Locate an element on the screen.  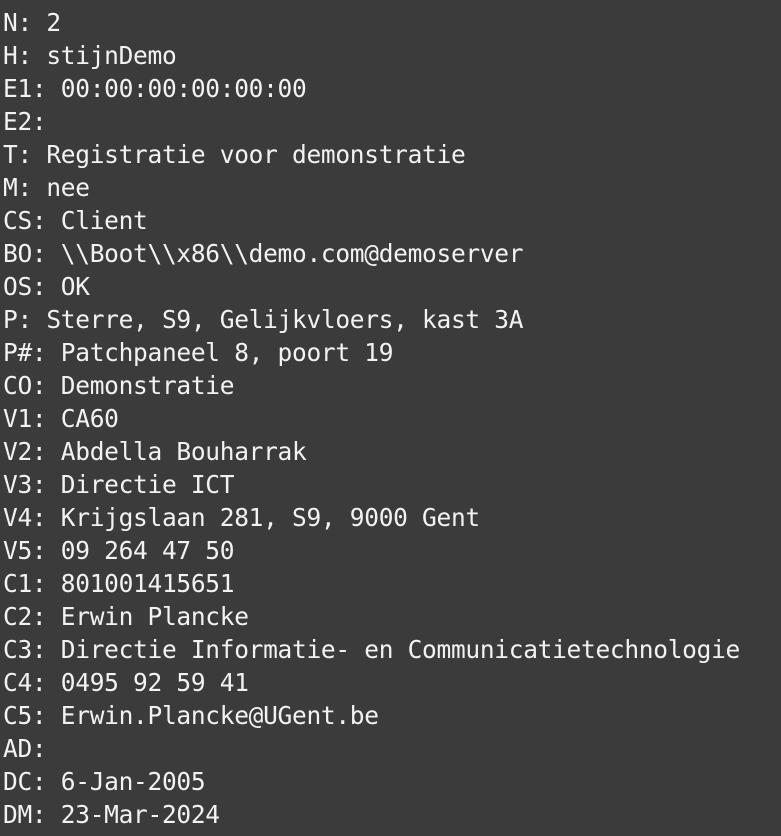
line-v5: V5: 09 264 47 50 is located at coordinates (119, 550).